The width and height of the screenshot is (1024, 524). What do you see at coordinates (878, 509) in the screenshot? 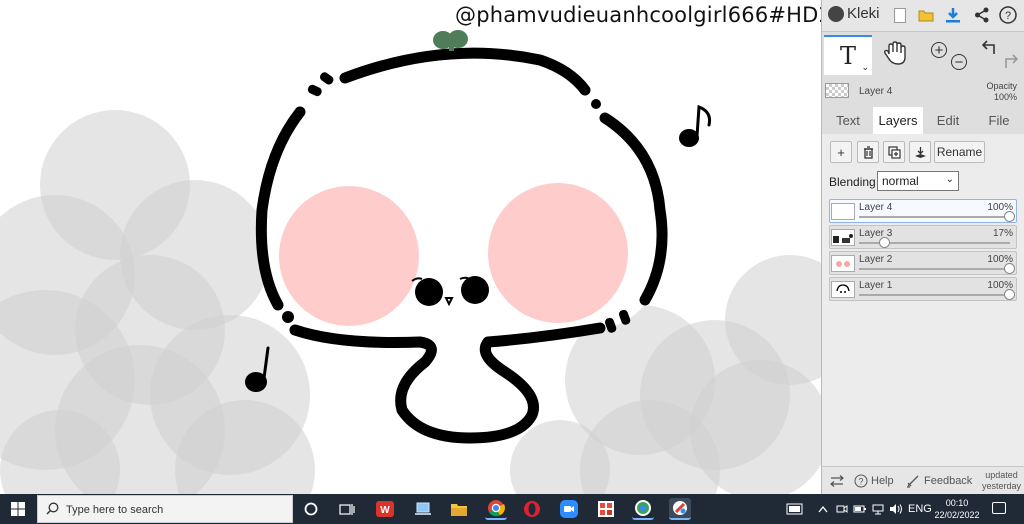
I see `network-icon` at bounding box center [878, 509].